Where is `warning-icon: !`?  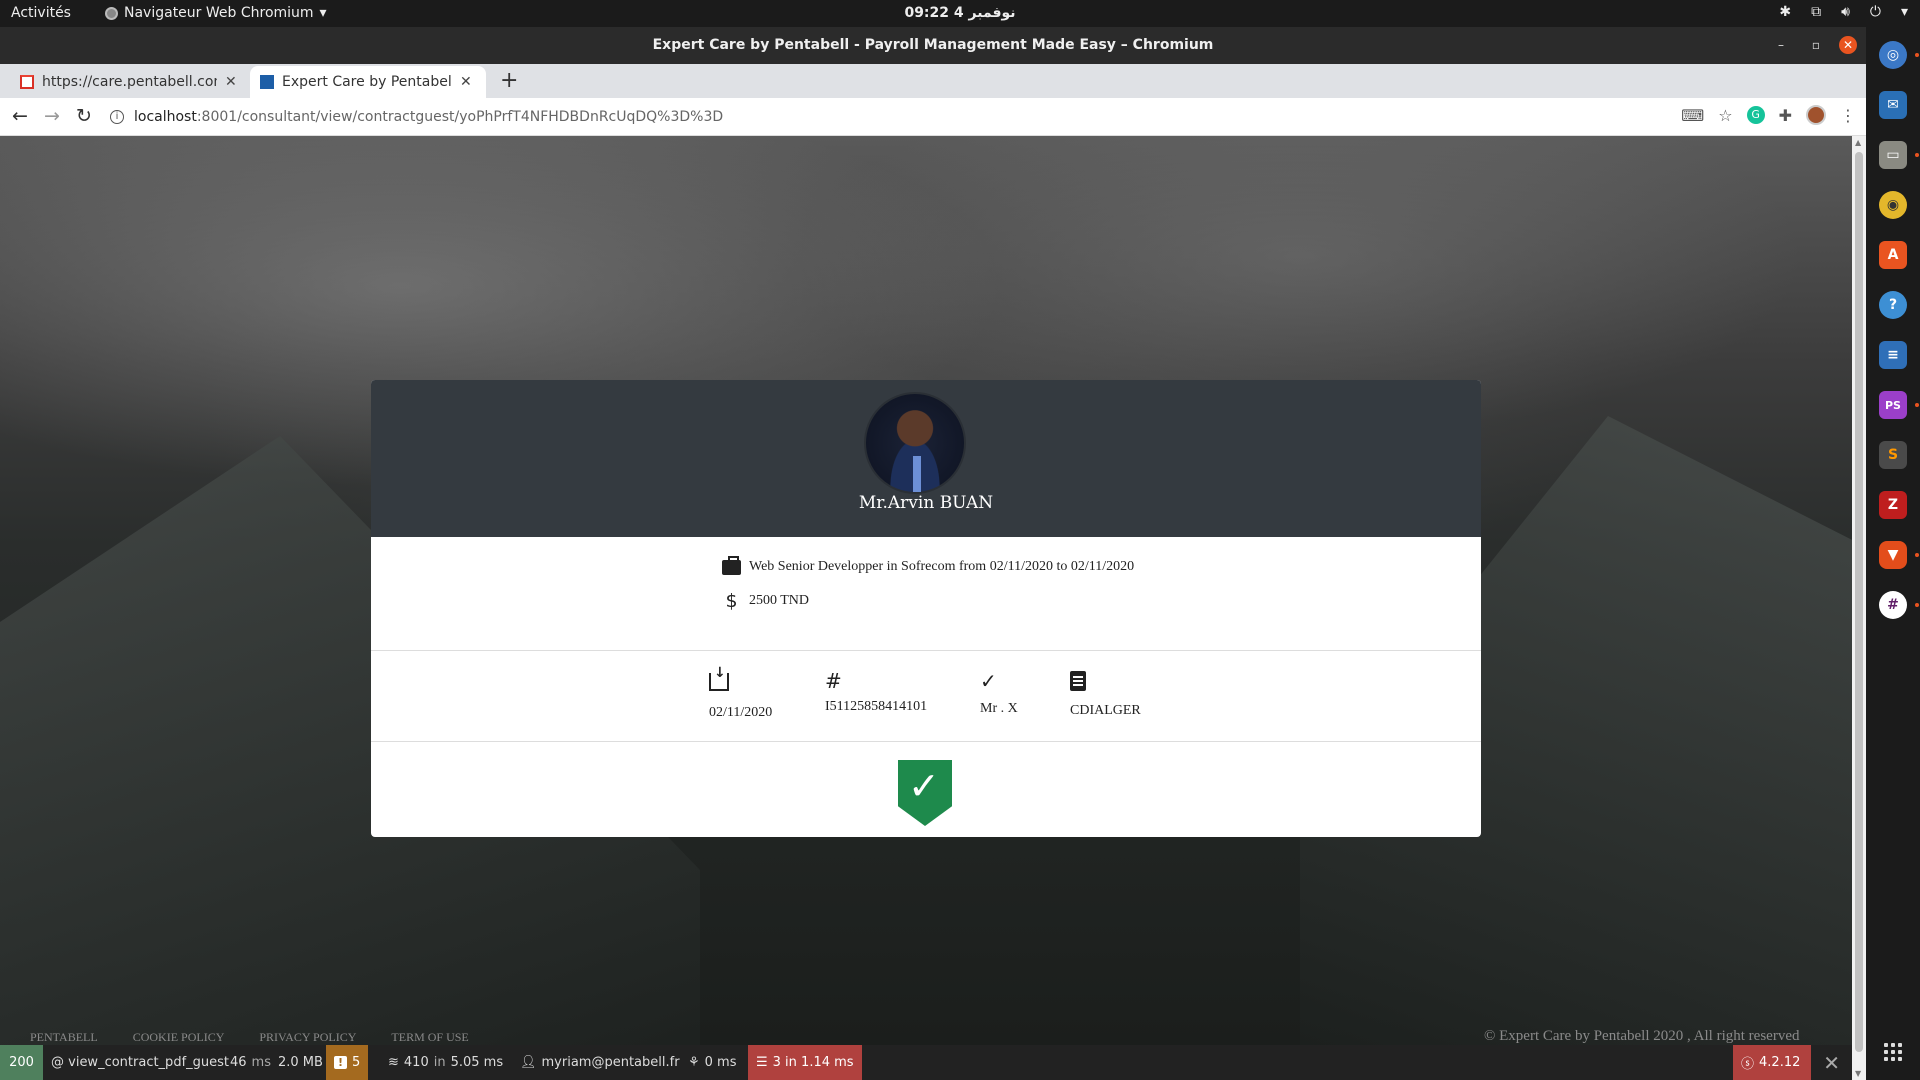
warning-icon: ! is located at coordinates (341, 1062).